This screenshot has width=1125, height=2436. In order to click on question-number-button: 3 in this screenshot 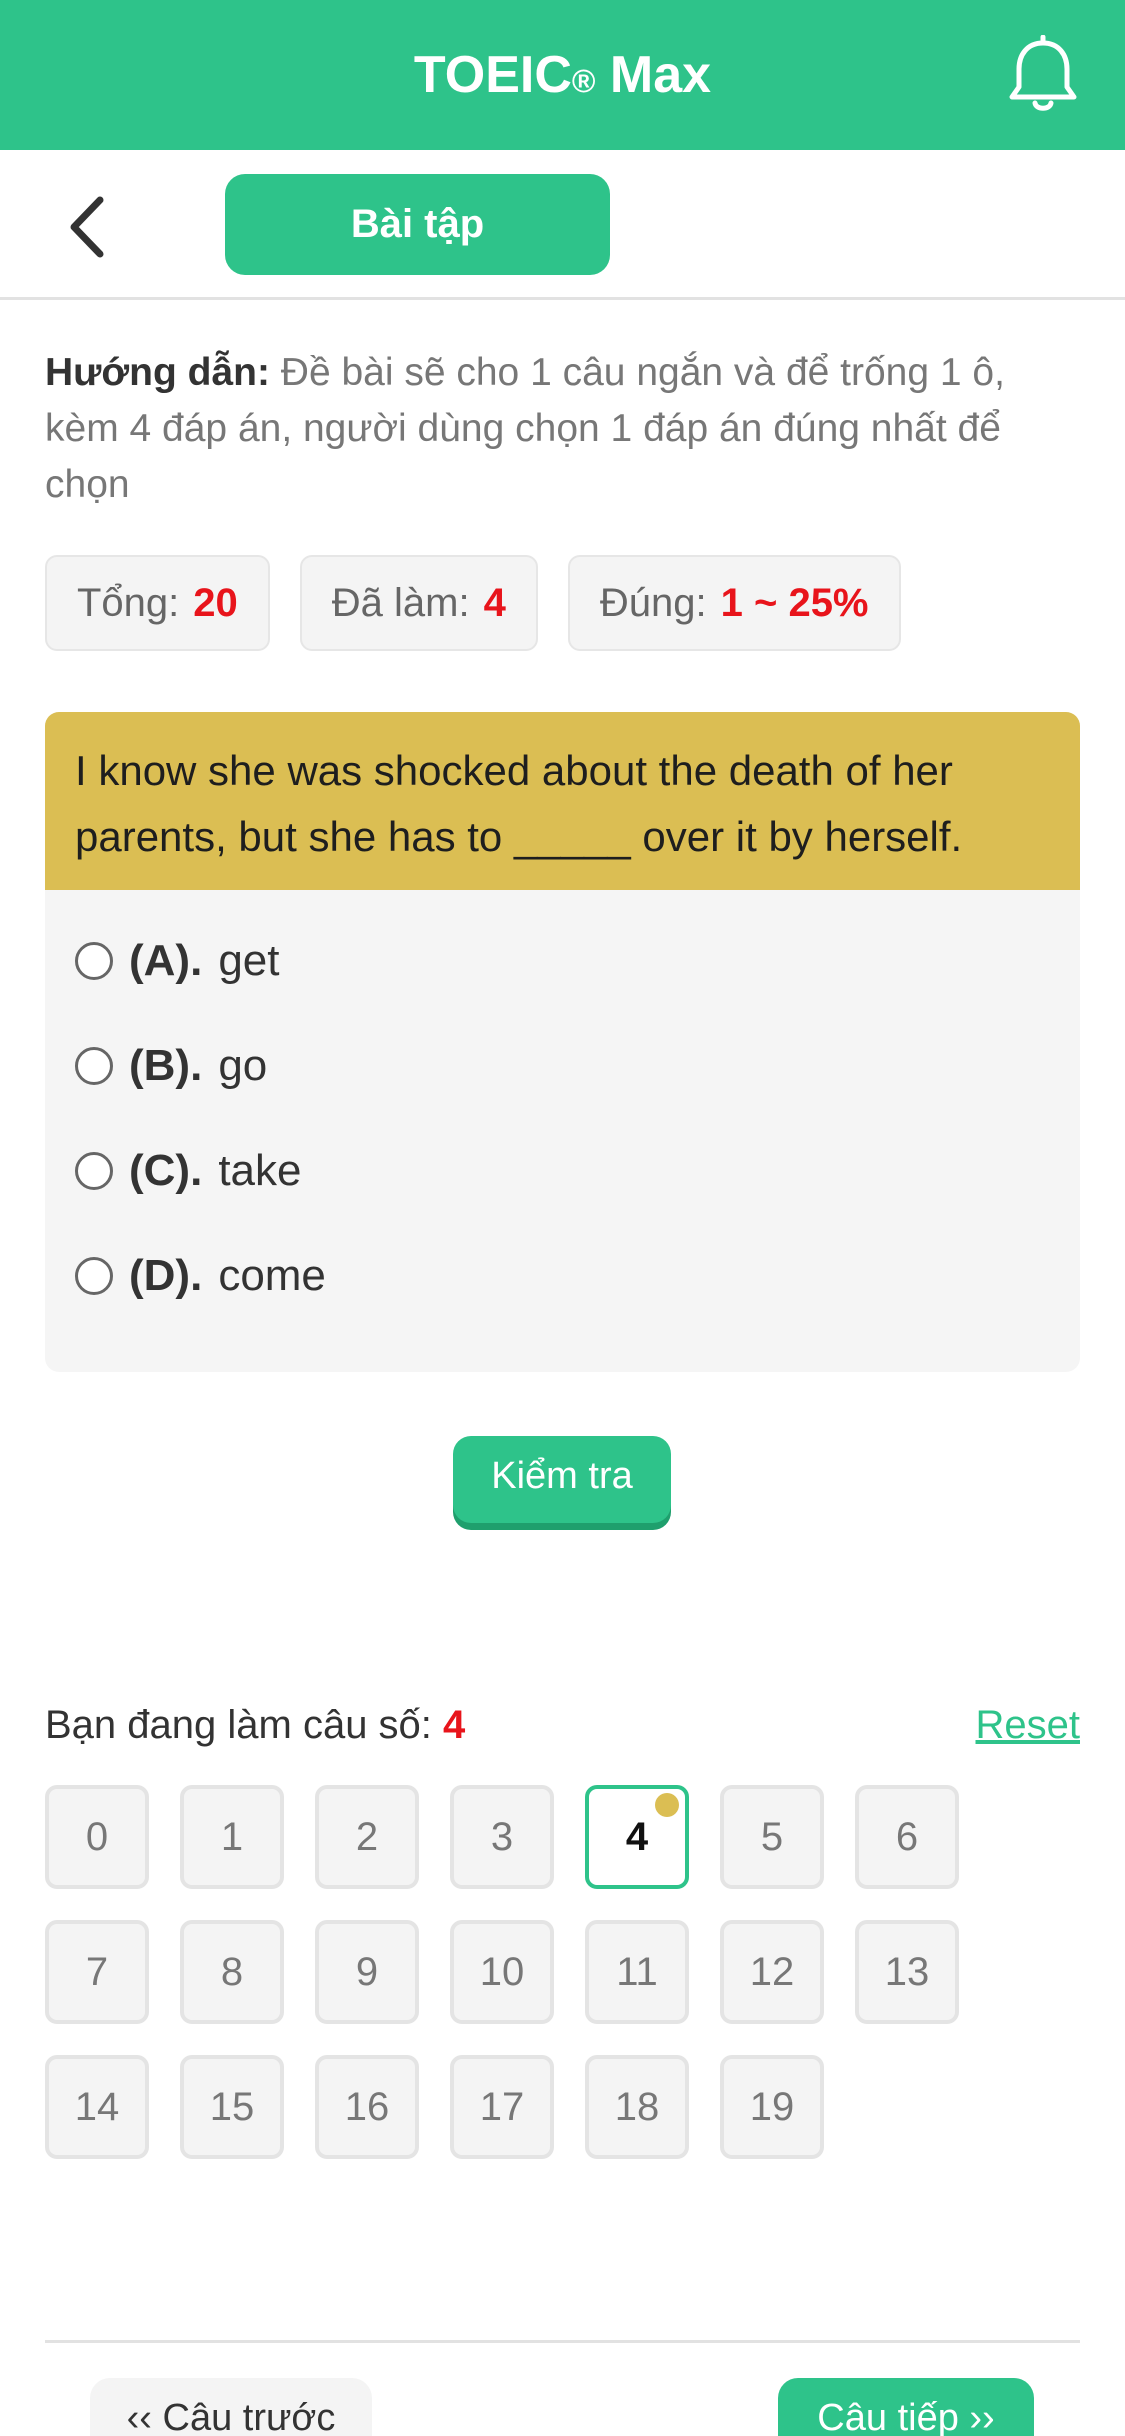, I will do `click(502, 1837)`.